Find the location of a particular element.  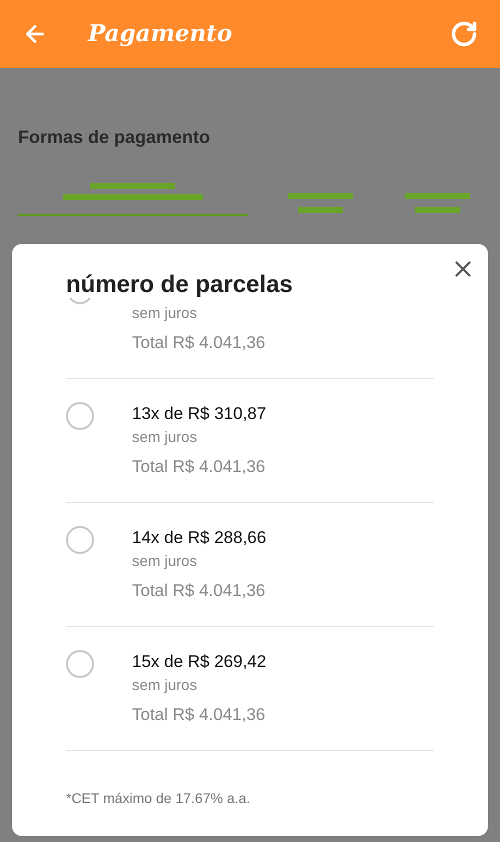

header-title: Pagamento is located at coordinates (160, 33).